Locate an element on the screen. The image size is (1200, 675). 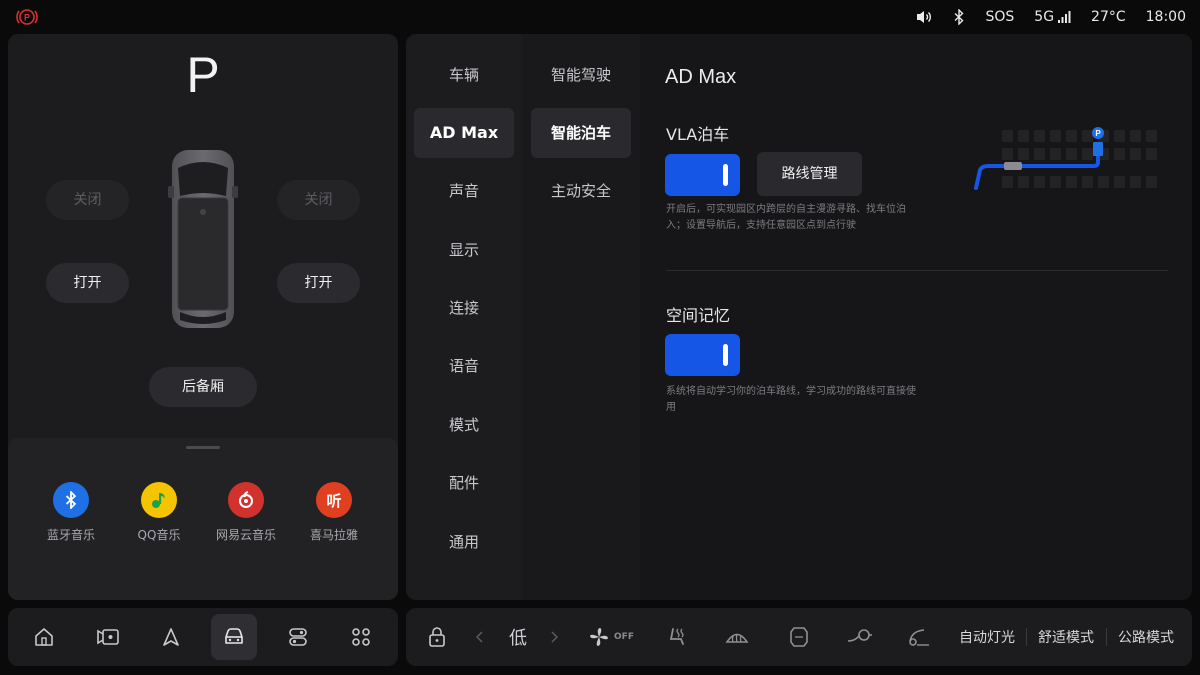
lock-button is located at coordinates (437, 637).